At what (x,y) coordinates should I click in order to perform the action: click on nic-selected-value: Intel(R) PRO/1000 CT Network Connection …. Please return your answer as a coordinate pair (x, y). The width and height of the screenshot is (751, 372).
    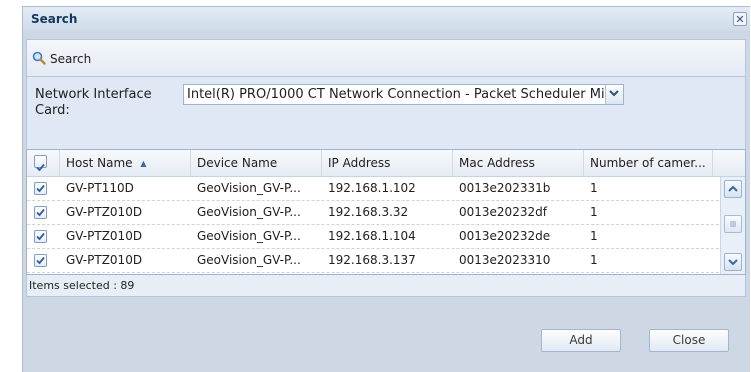
    Looking at the image, I should click on (396, 94).